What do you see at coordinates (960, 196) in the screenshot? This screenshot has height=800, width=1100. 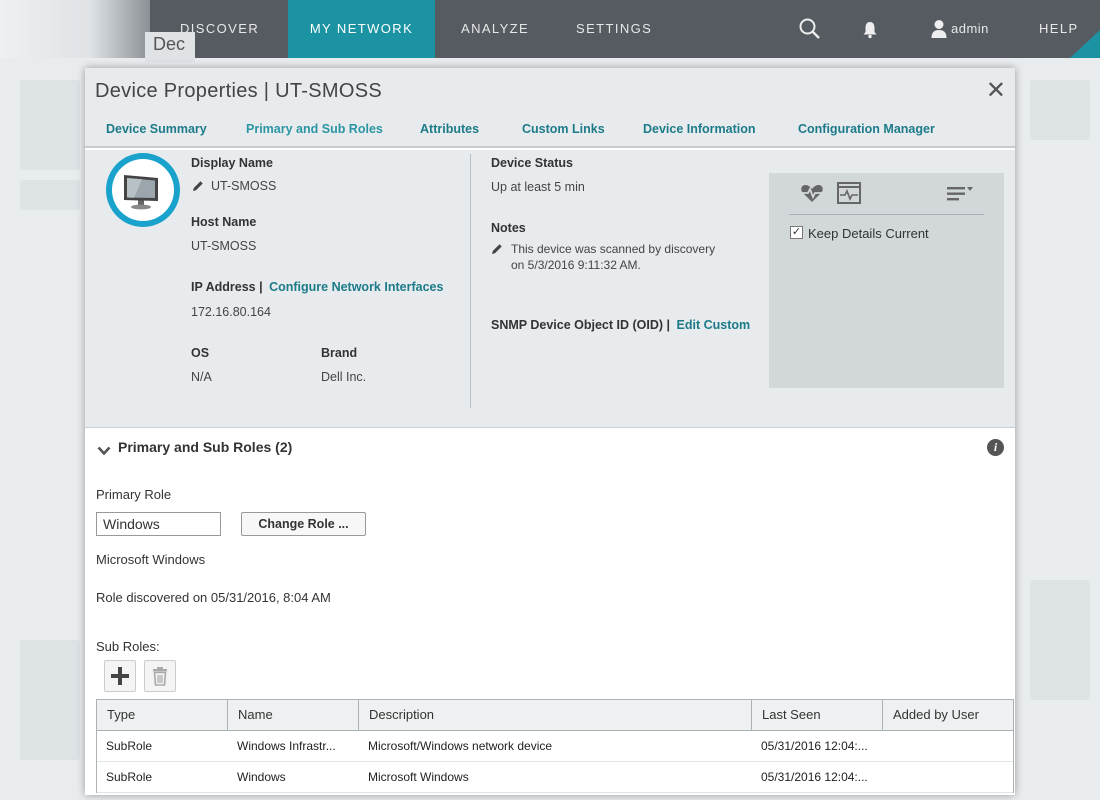 I see `menu-dropdown-icon` at bounding box center [960, 196].